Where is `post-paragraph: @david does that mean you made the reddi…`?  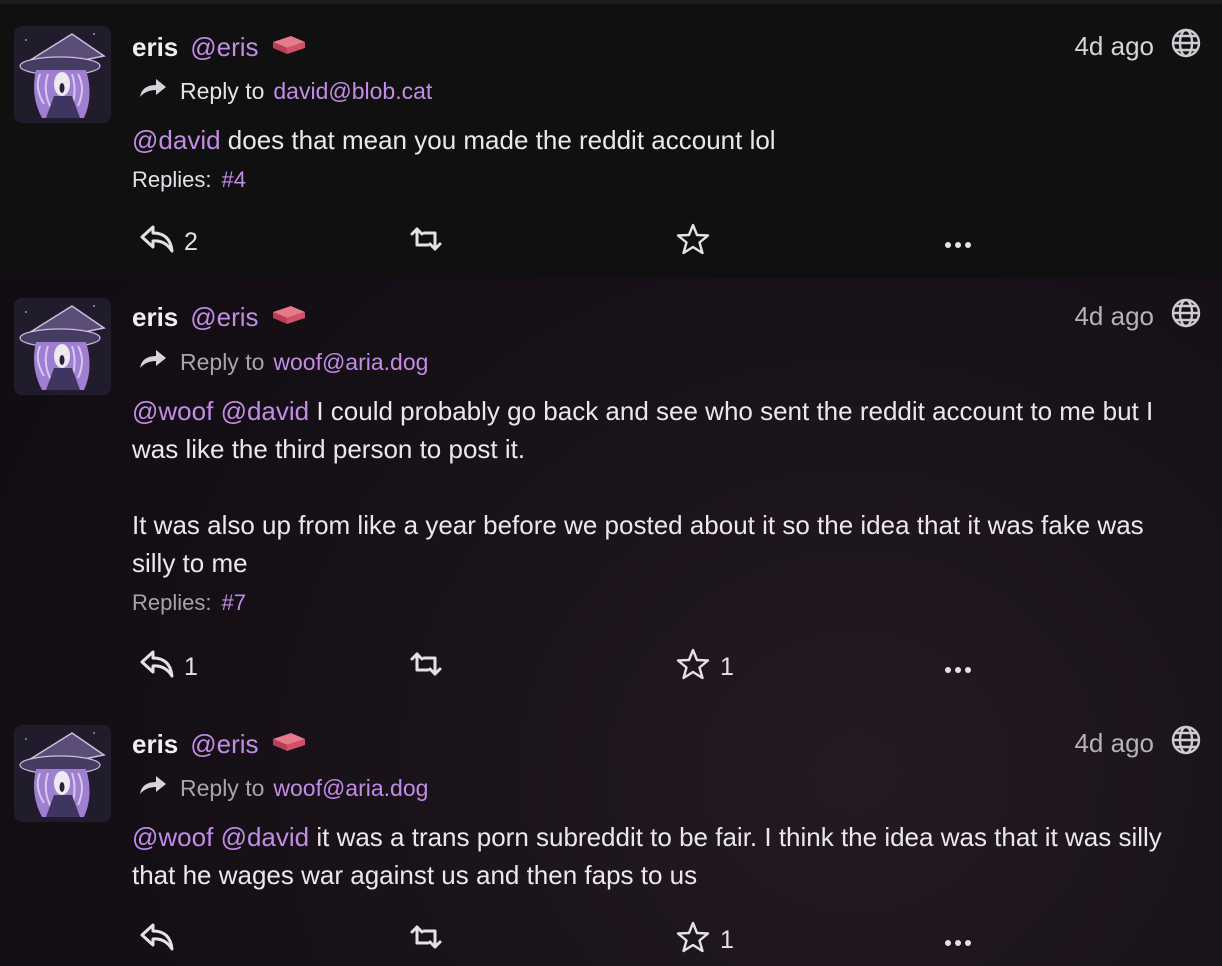
post-paragraph: @david does that mean you made the reddi… is located at coordinates (662, 140).